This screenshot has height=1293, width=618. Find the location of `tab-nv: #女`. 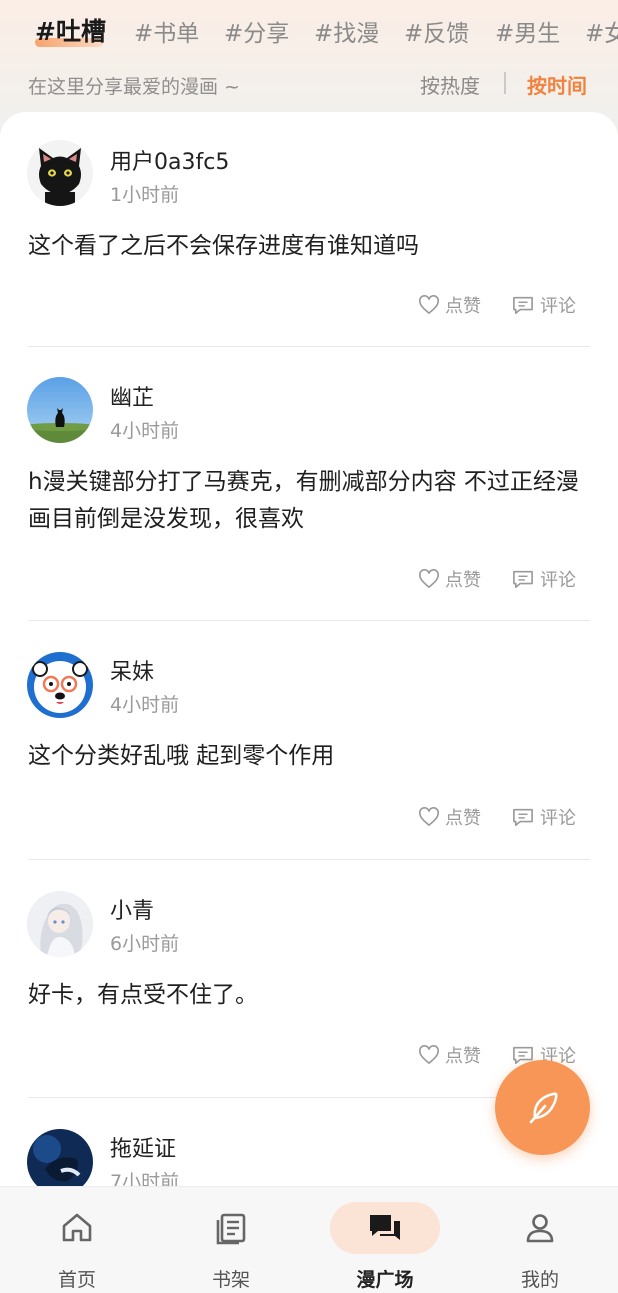

tab-nv: #女 is located at coordinates (601, 31).